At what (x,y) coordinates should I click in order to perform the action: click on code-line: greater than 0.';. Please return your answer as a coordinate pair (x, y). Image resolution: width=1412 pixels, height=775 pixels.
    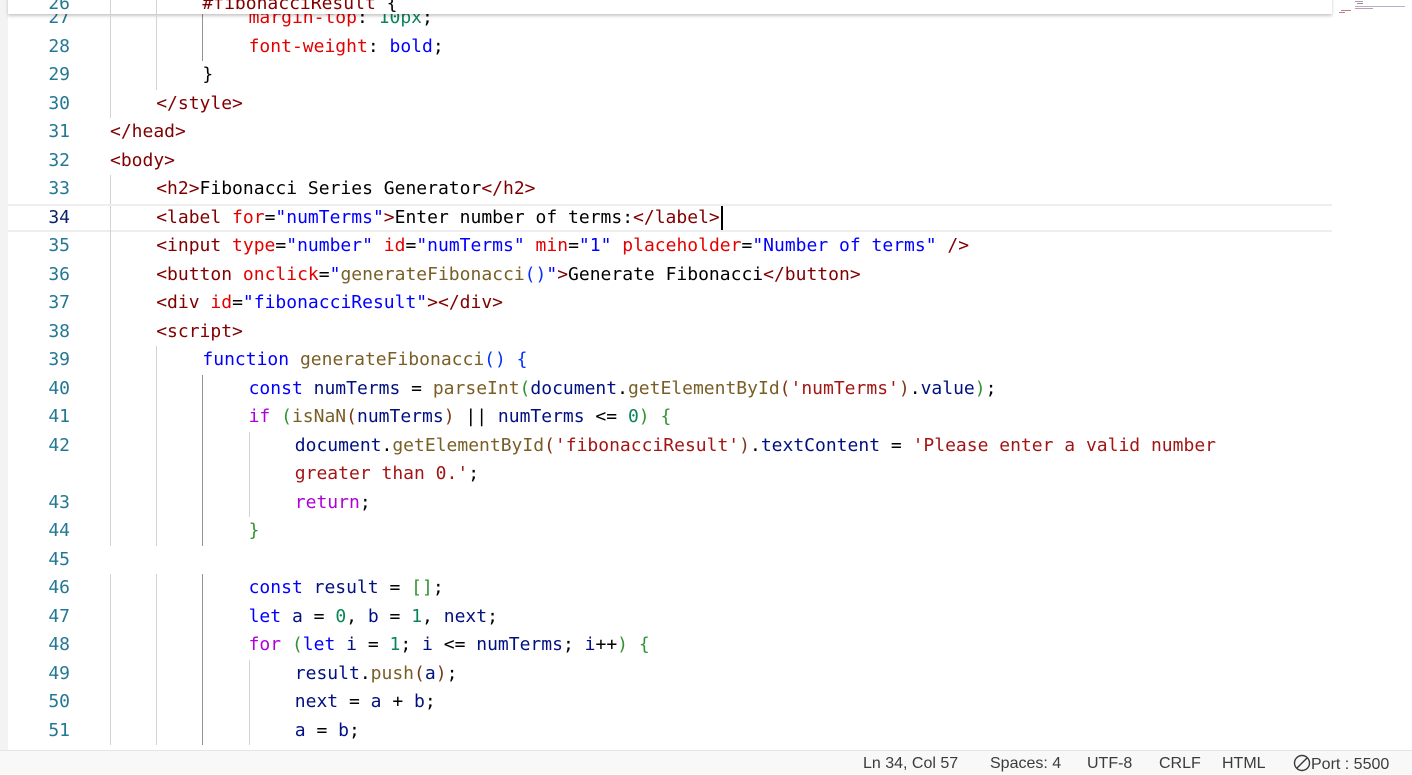
    Looking at the image, I should click on (670, 474).